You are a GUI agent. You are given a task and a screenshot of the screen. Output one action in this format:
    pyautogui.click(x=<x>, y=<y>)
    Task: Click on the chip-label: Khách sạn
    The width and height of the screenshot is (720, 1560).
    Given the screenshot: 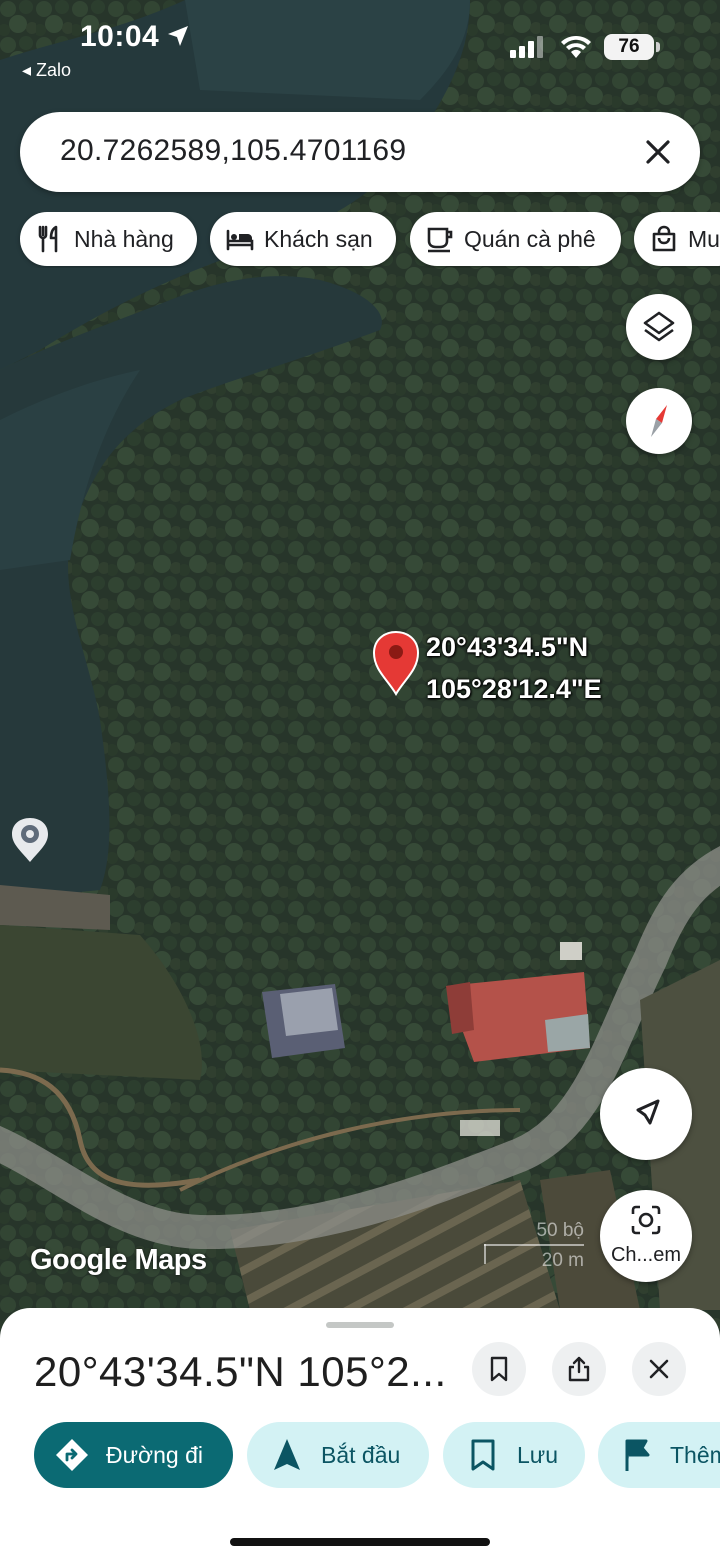 What is the action you would take?
    pyautogui.click(x=318, y=239)
    